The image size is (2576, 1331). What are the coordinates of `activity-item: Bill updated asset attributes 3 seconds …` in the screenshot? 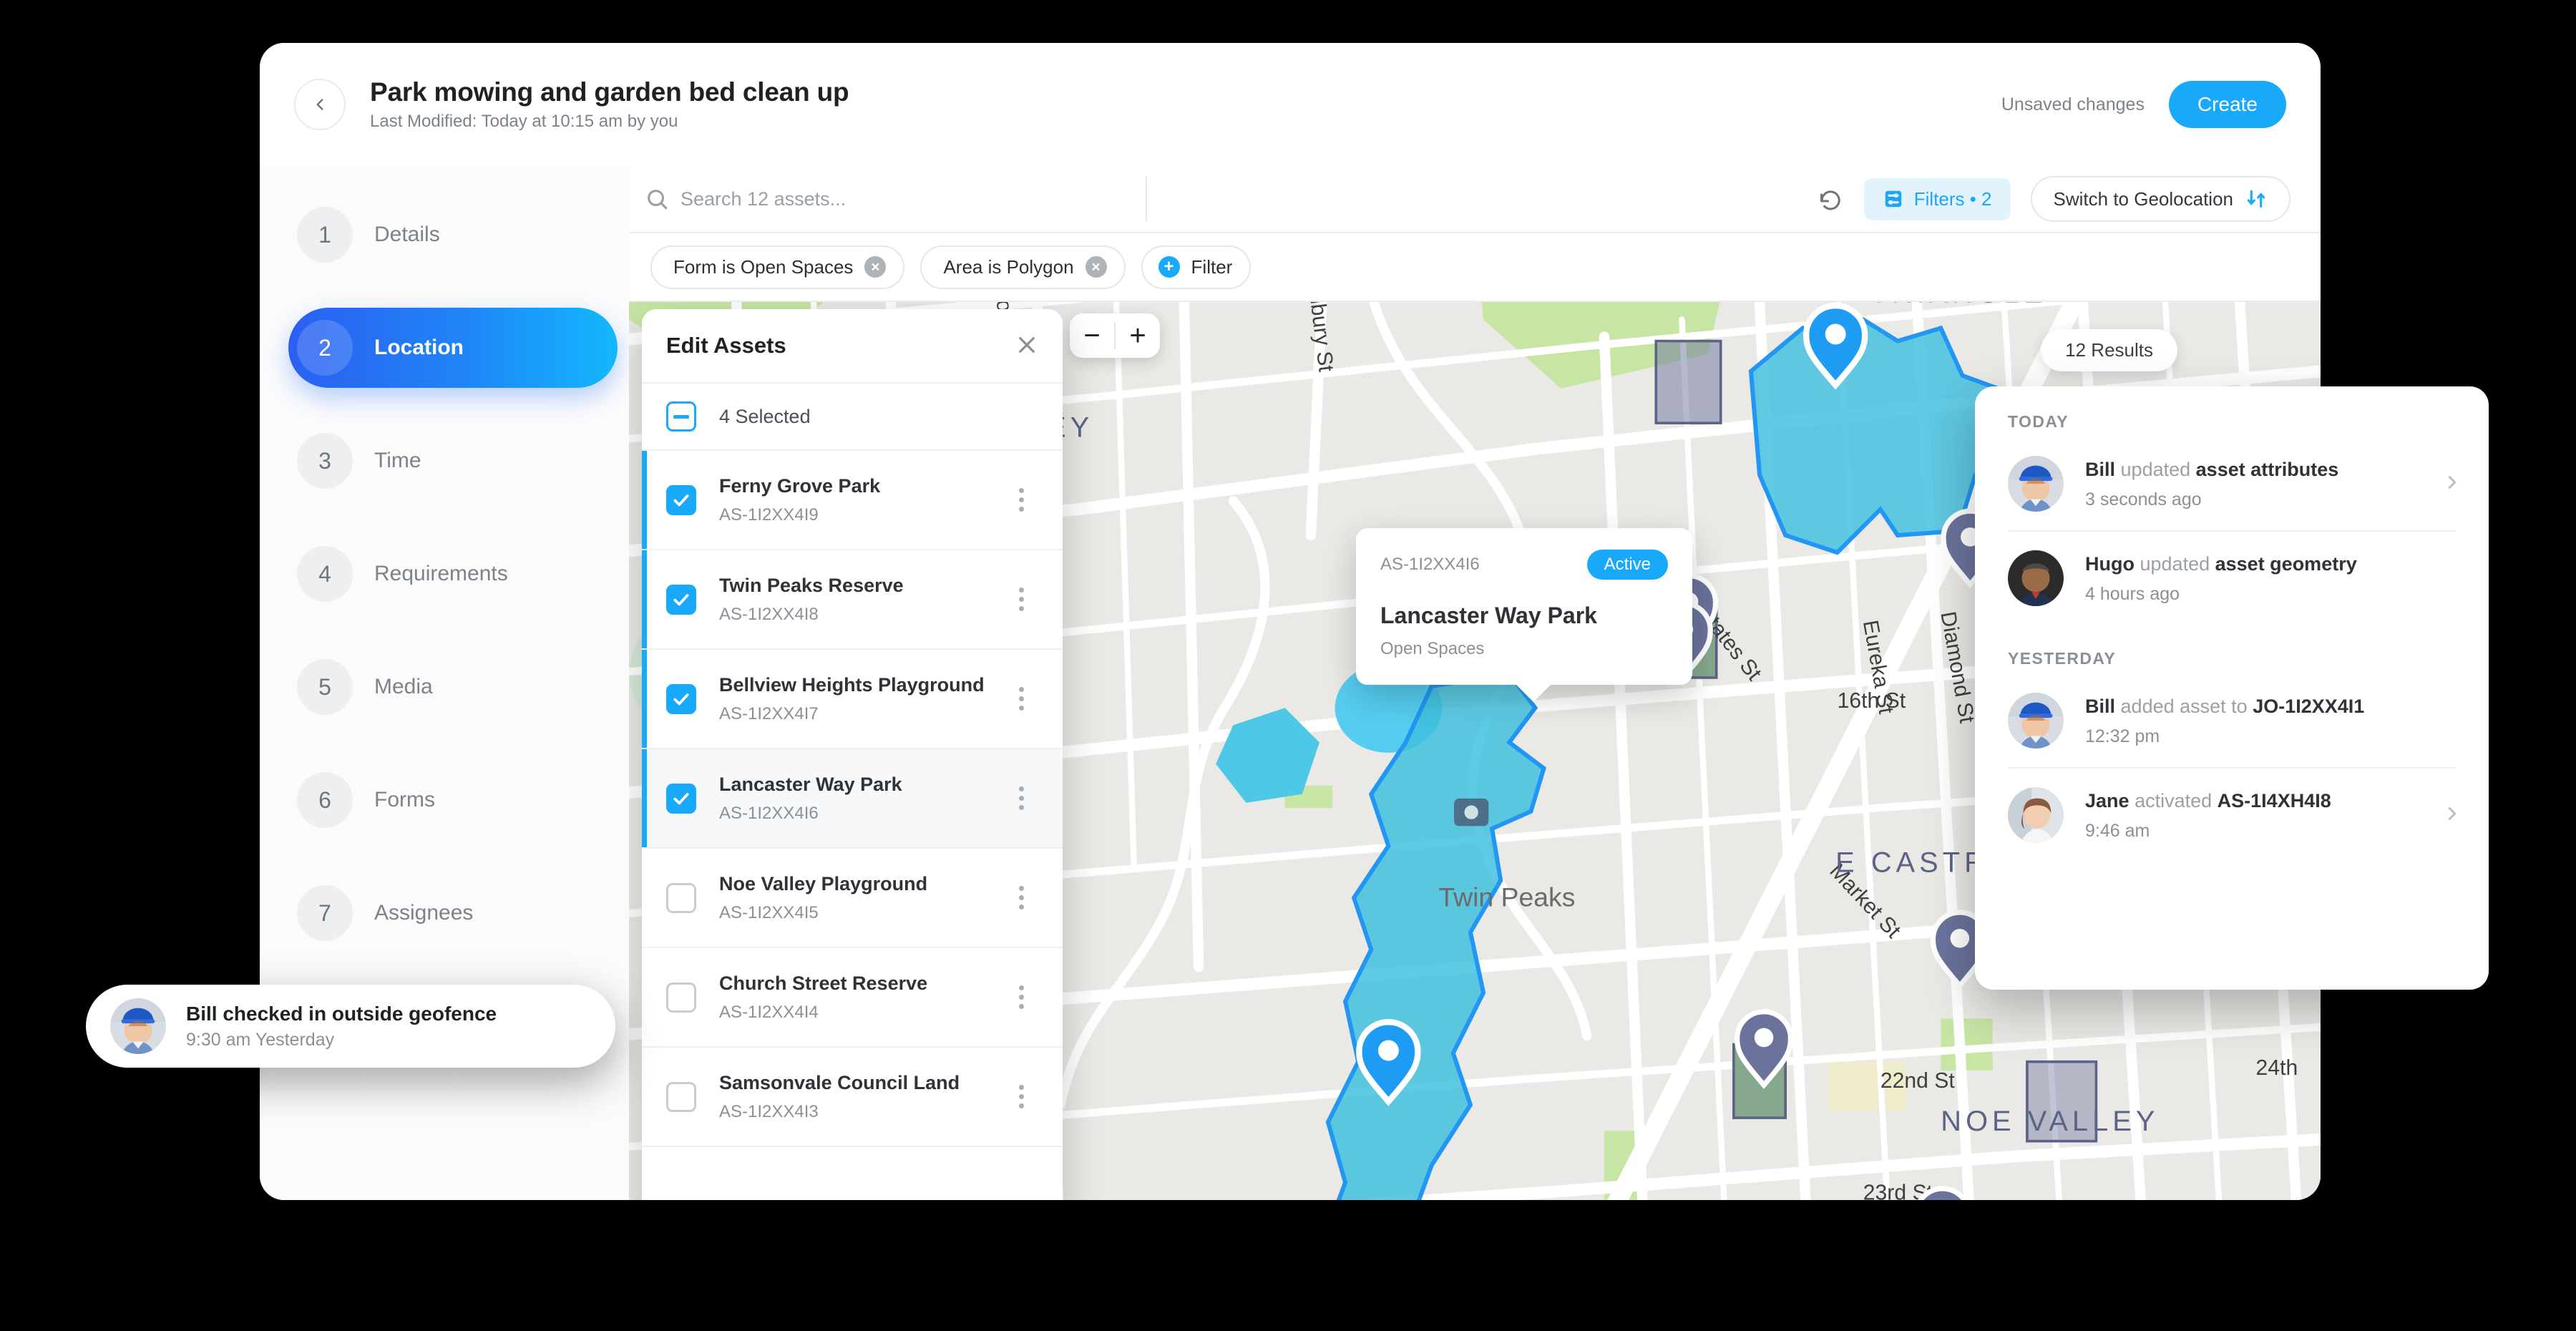 It's located at (2232, 483).